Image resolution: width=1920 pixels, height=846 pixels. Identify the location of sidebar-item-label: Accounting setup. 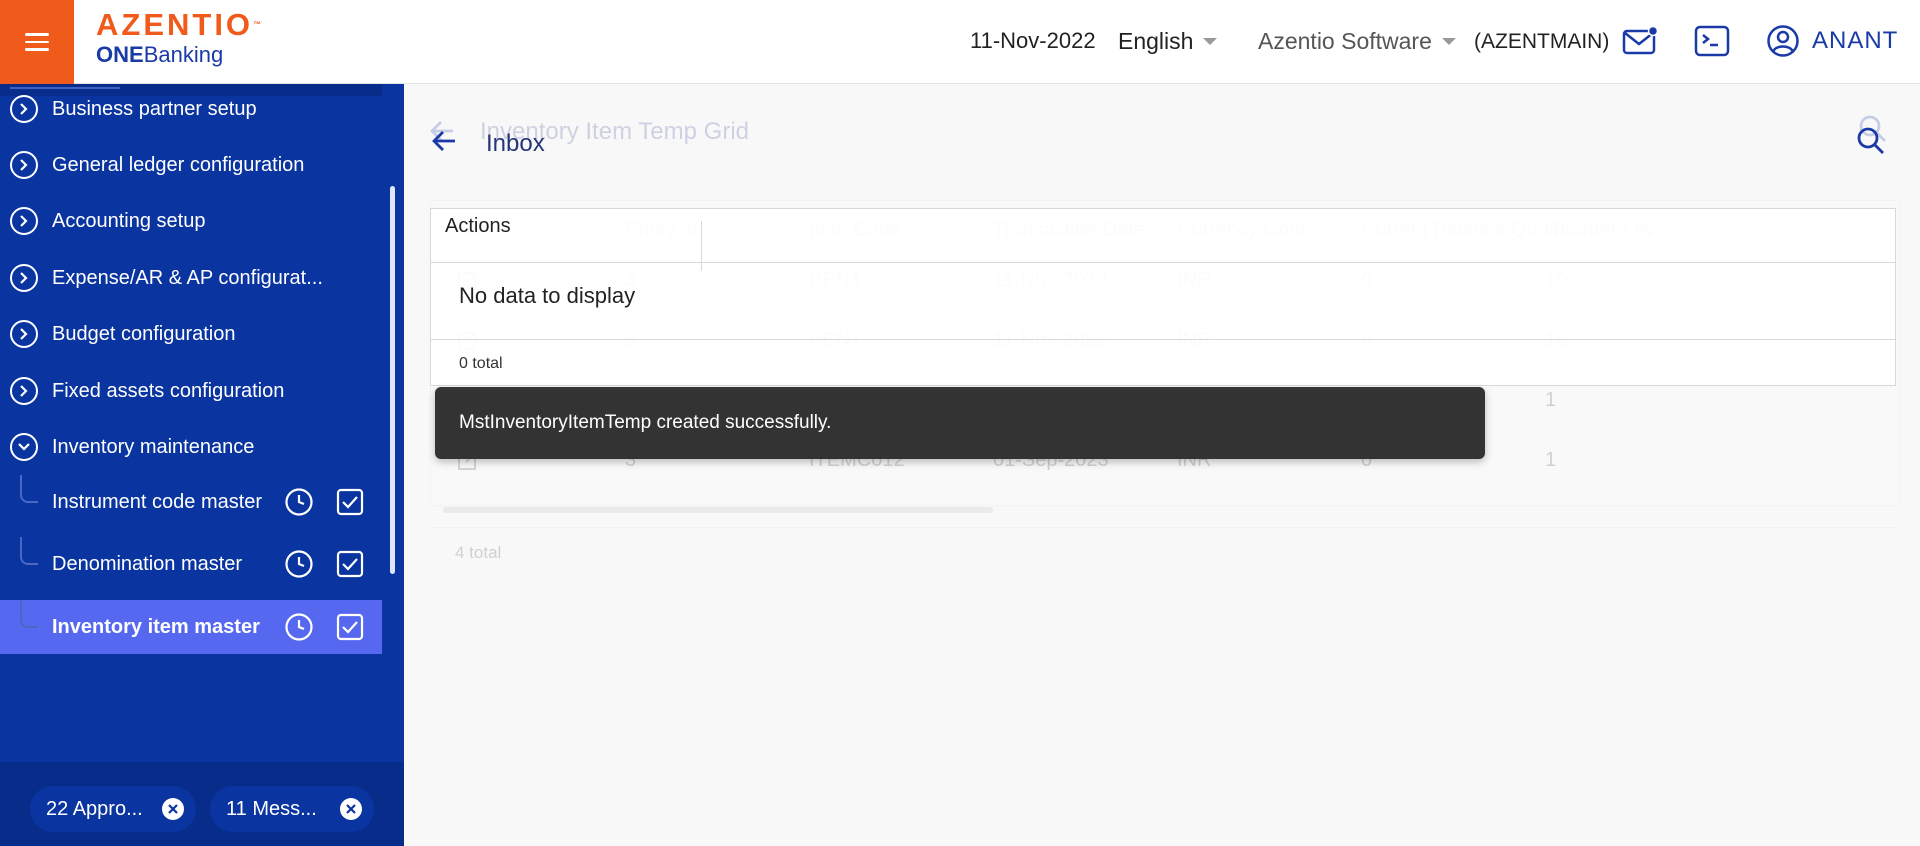
(129, 220).